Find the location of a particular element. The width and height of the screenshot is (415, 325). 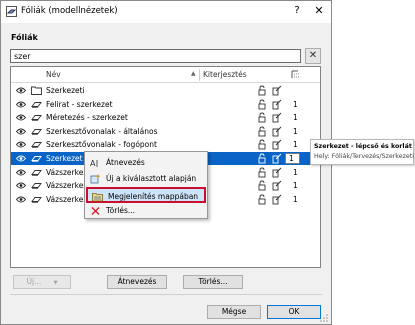

title-bar: Fóliák (modellnézetek) ? ✕ is located at coordinates (166, 12).